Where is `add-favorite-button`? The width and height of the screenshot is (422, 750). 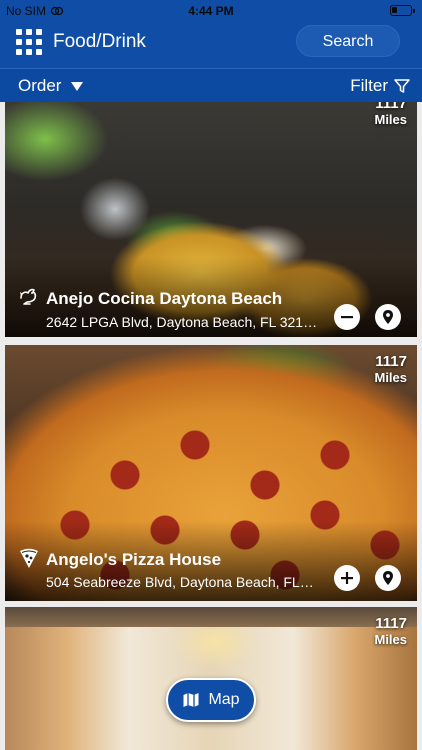
add-favorite-button is located at coordinates (347, 578).